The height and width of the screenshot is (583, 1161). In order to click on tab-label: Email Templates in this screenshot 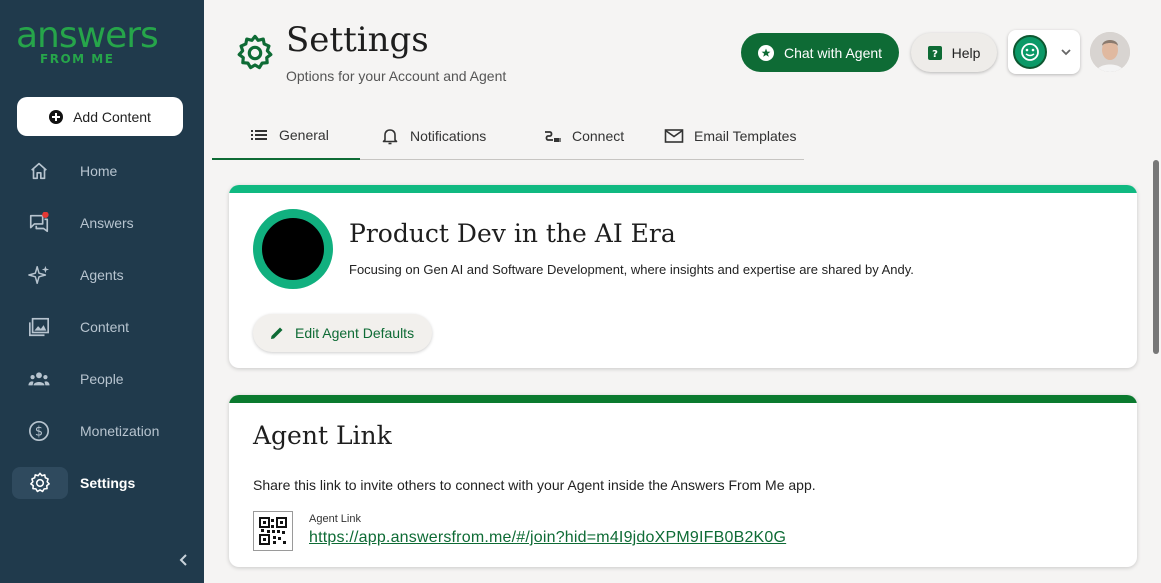, I will do `click(745, 135)`.